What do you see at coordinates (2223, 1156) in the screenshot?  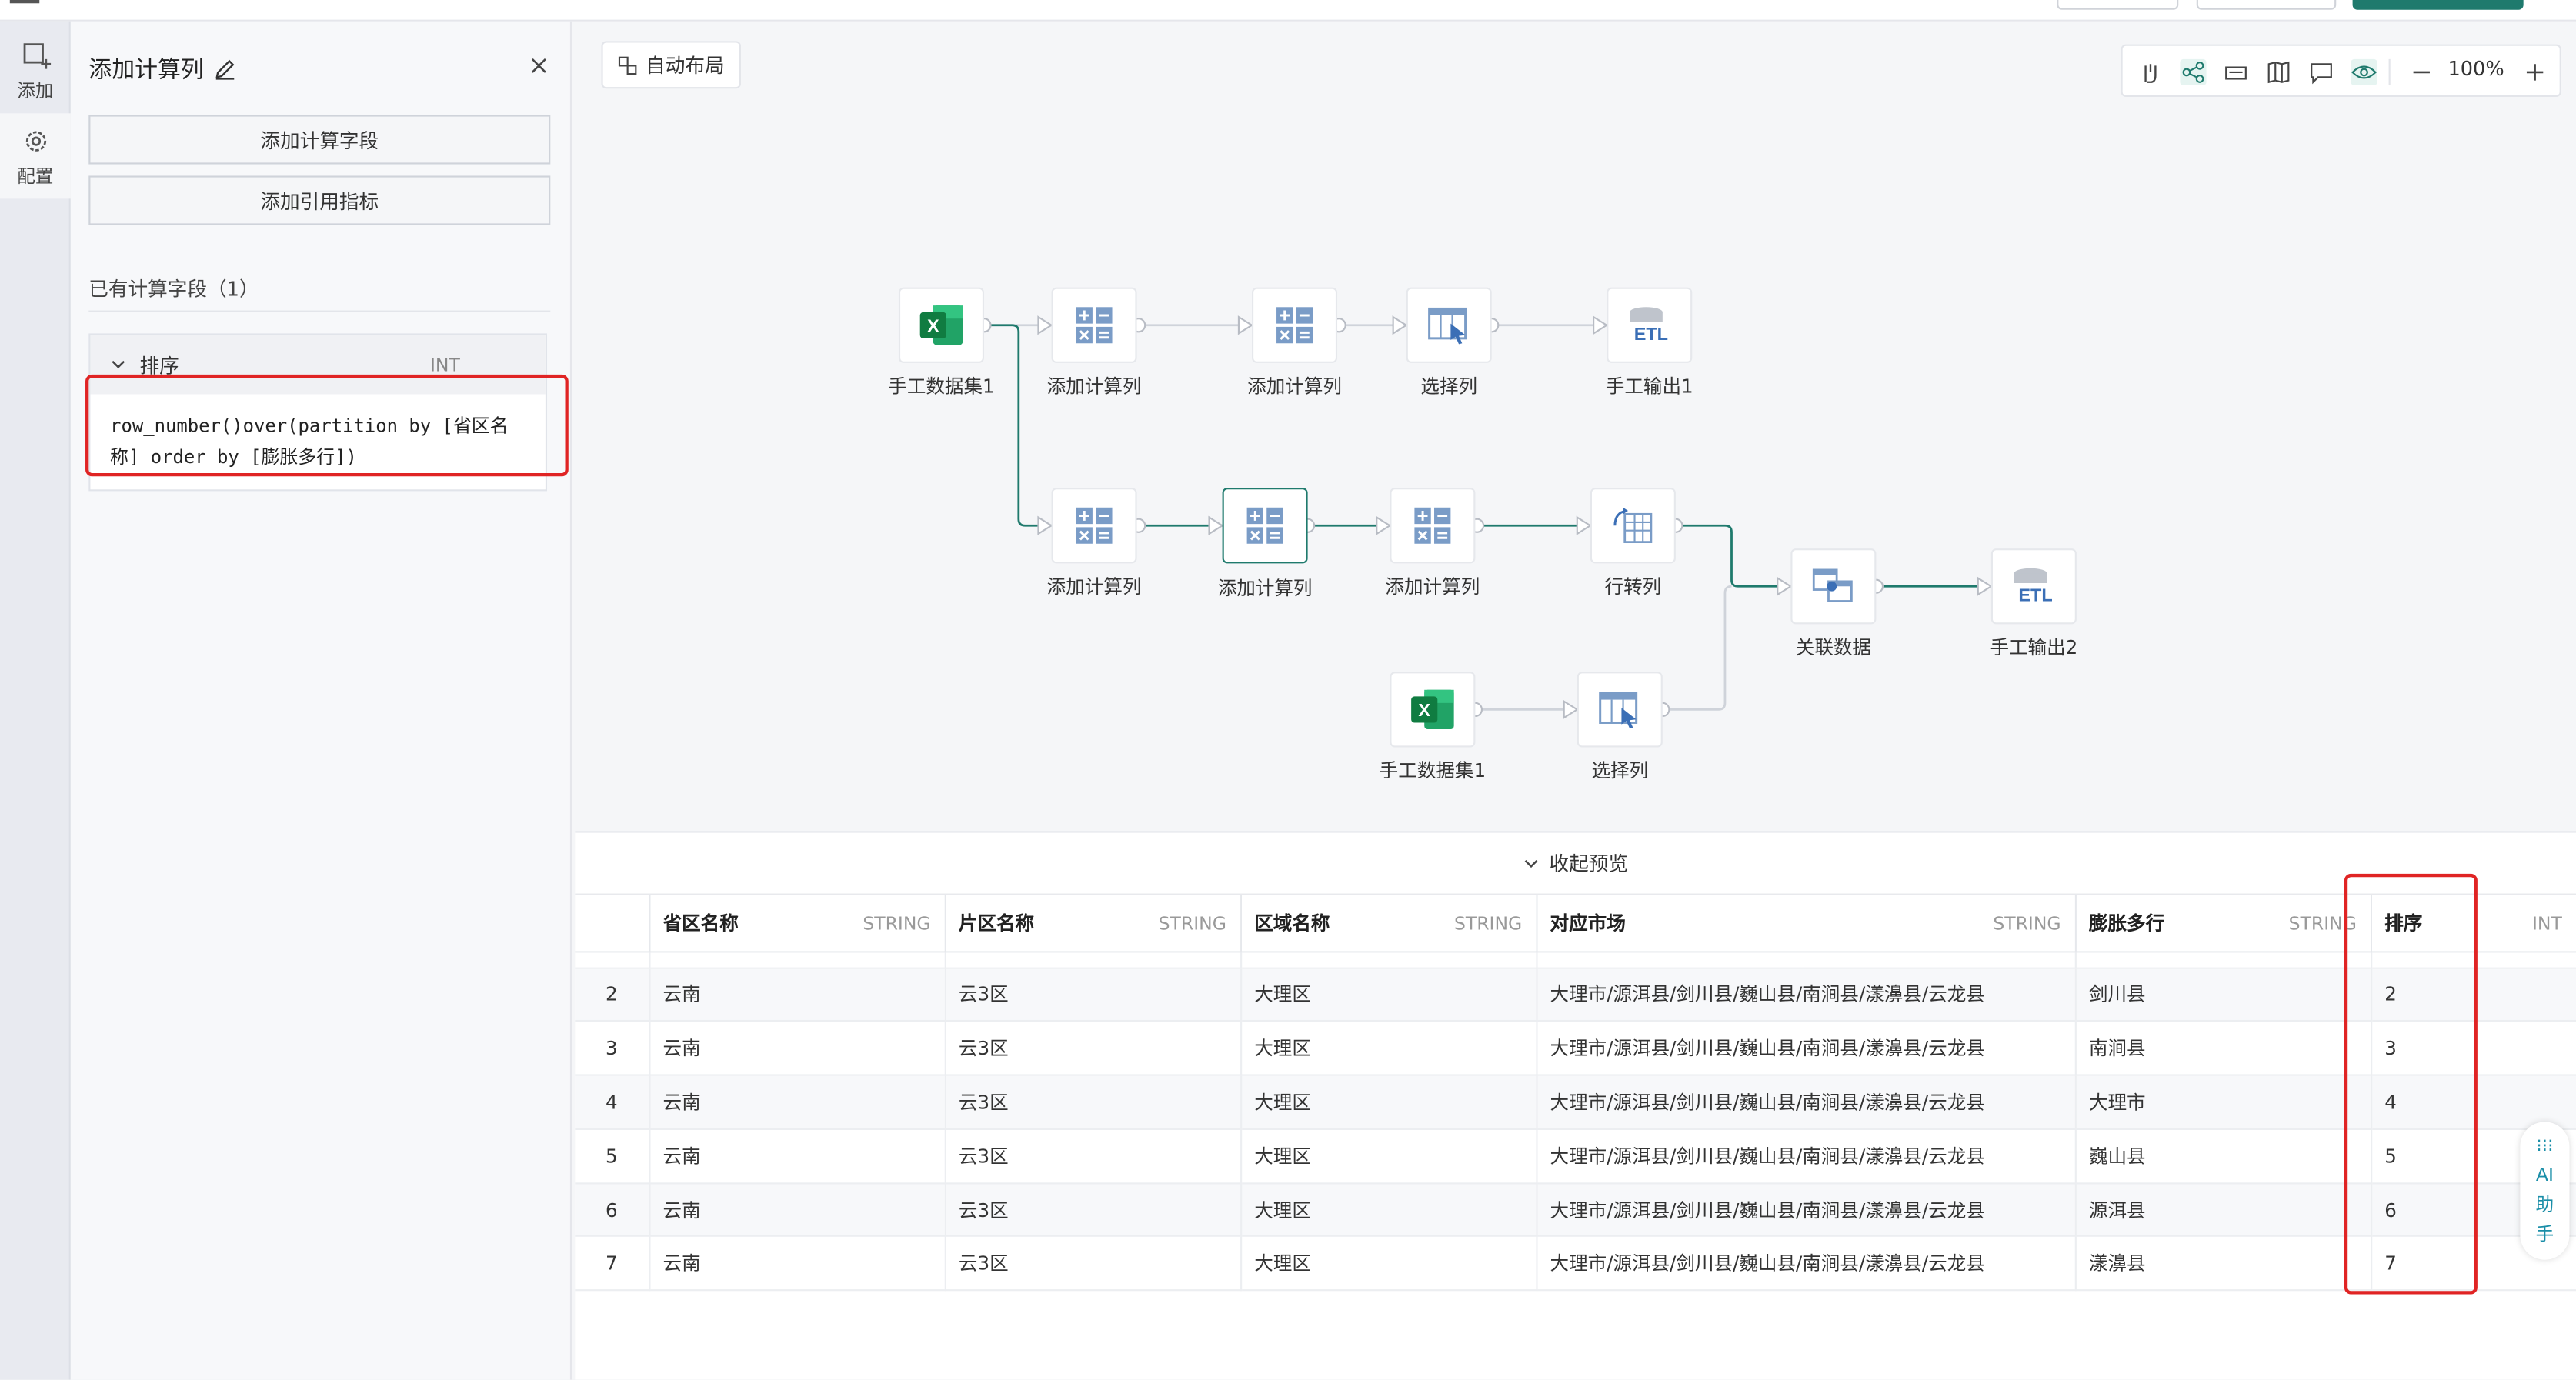 I see `table-cell: 巍山县` at bounding box center [2223, 1156].